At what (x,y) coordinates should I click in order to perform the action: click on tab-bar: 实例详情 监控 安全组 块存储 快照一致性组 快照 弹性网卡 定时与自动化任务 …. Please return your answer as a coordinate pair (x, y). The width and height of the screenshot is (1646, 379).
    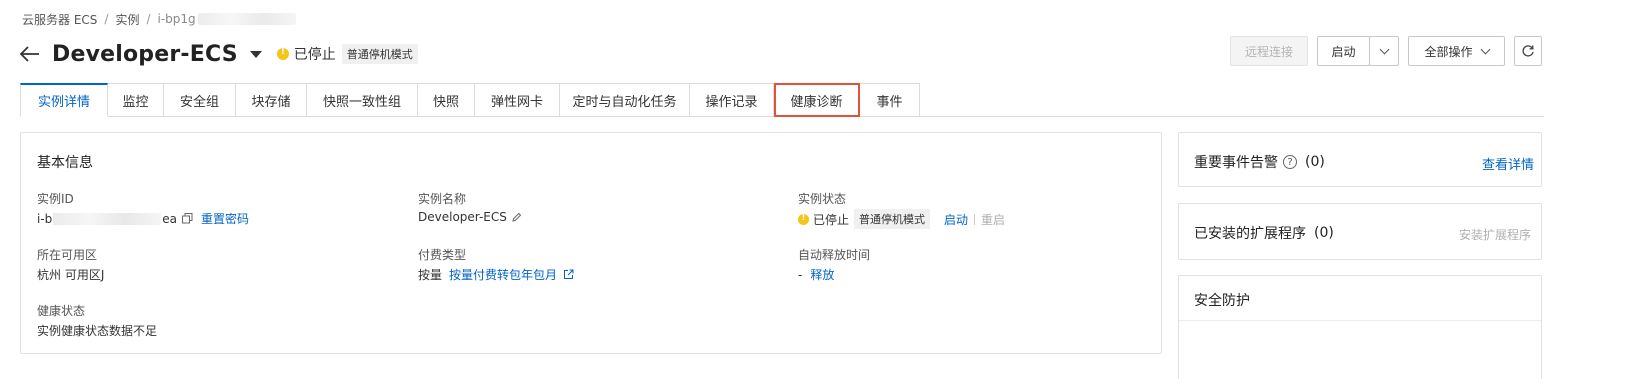
    Looking at the image, I should click on (470, 100).